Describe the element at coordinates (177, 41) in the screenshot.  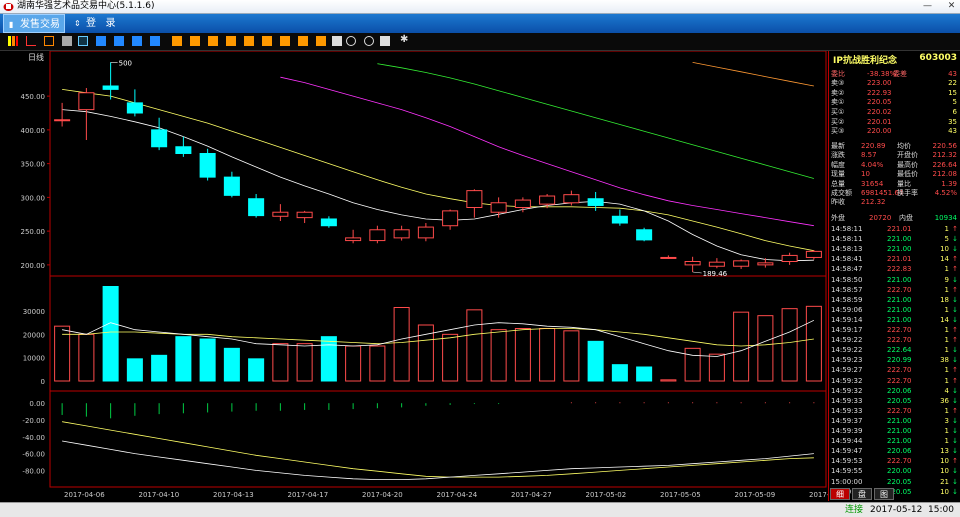
I see `period-1min-icon` at that location.